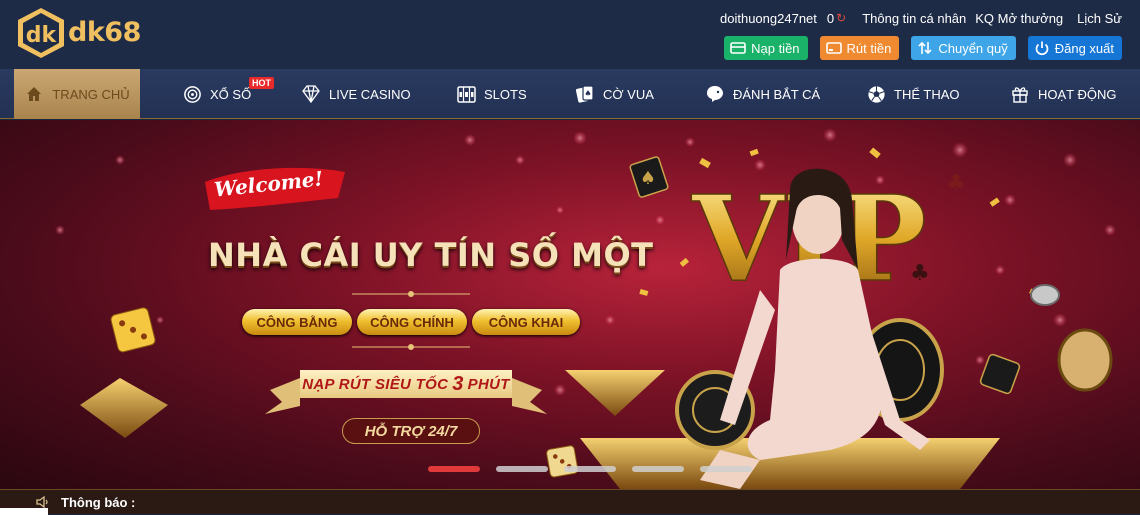 The image size is (1140, 515). What do you see at coordinates (1077, 94) in the screenshot?
I see `nav-label-activities: HOẠT ĐỘNG` at bounding box center [1077, 94].